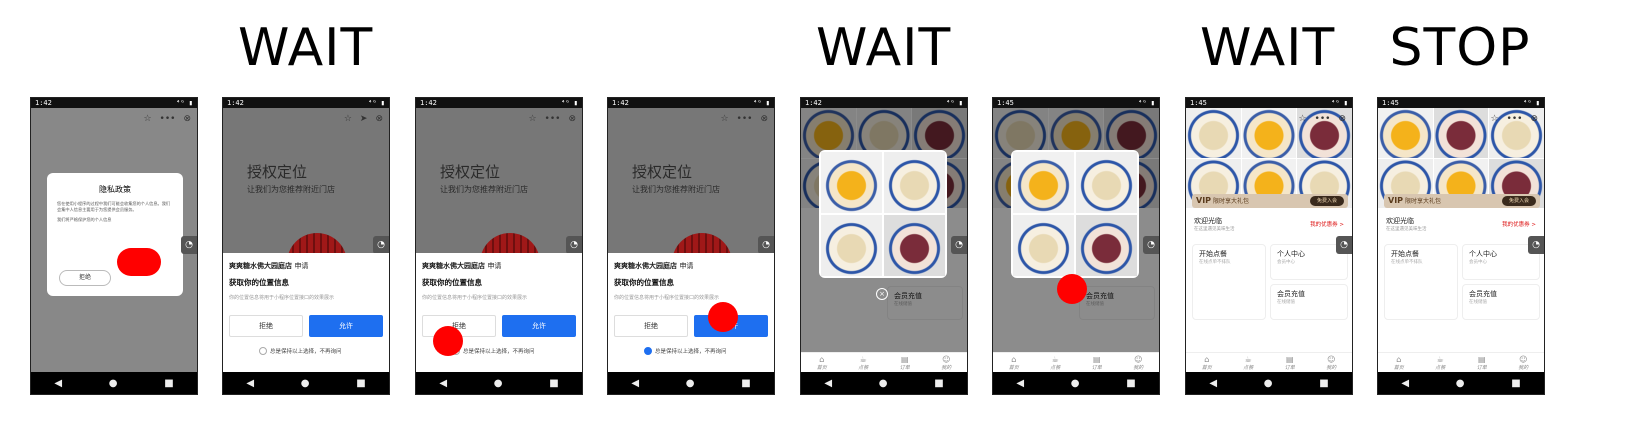 Image resolution: width=1625 pixels, height=425 pixels. What do you see at coordinates (306, 103) in the screenshot?
I see `status-bar: 1:42 ⁴ᴳ ▮` at bounding box center [306, 103].